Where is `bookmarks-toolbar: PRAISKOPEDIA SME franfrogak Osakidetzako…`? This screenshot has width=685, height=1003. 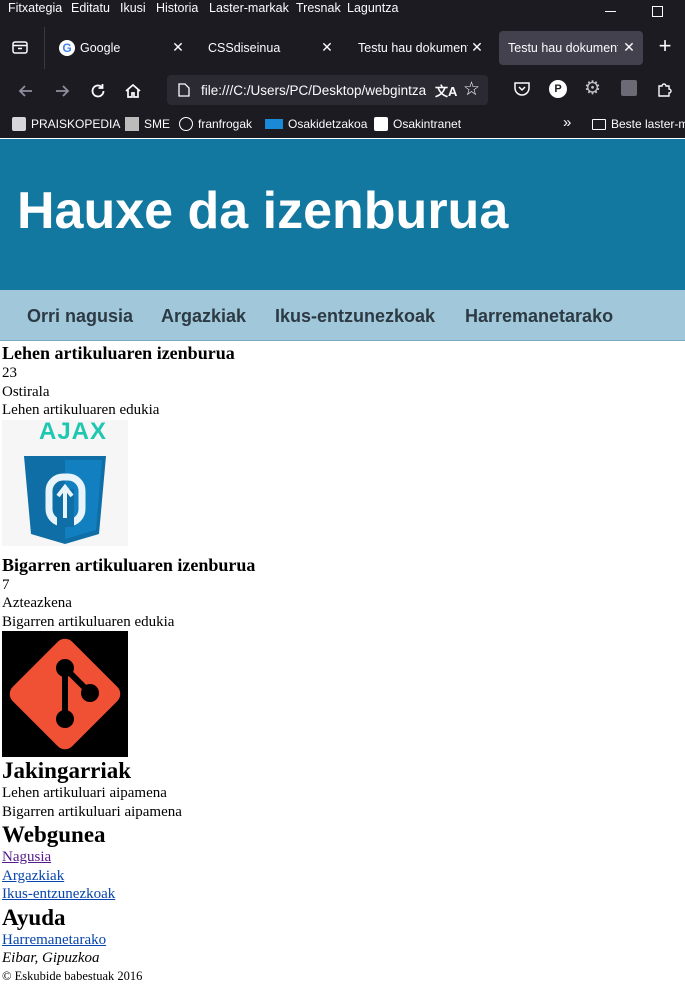
bookmarks-toolbar: PRAISKOPEDIA SME franfrogak Osakidetzako… is located at coordinates (342, 125).